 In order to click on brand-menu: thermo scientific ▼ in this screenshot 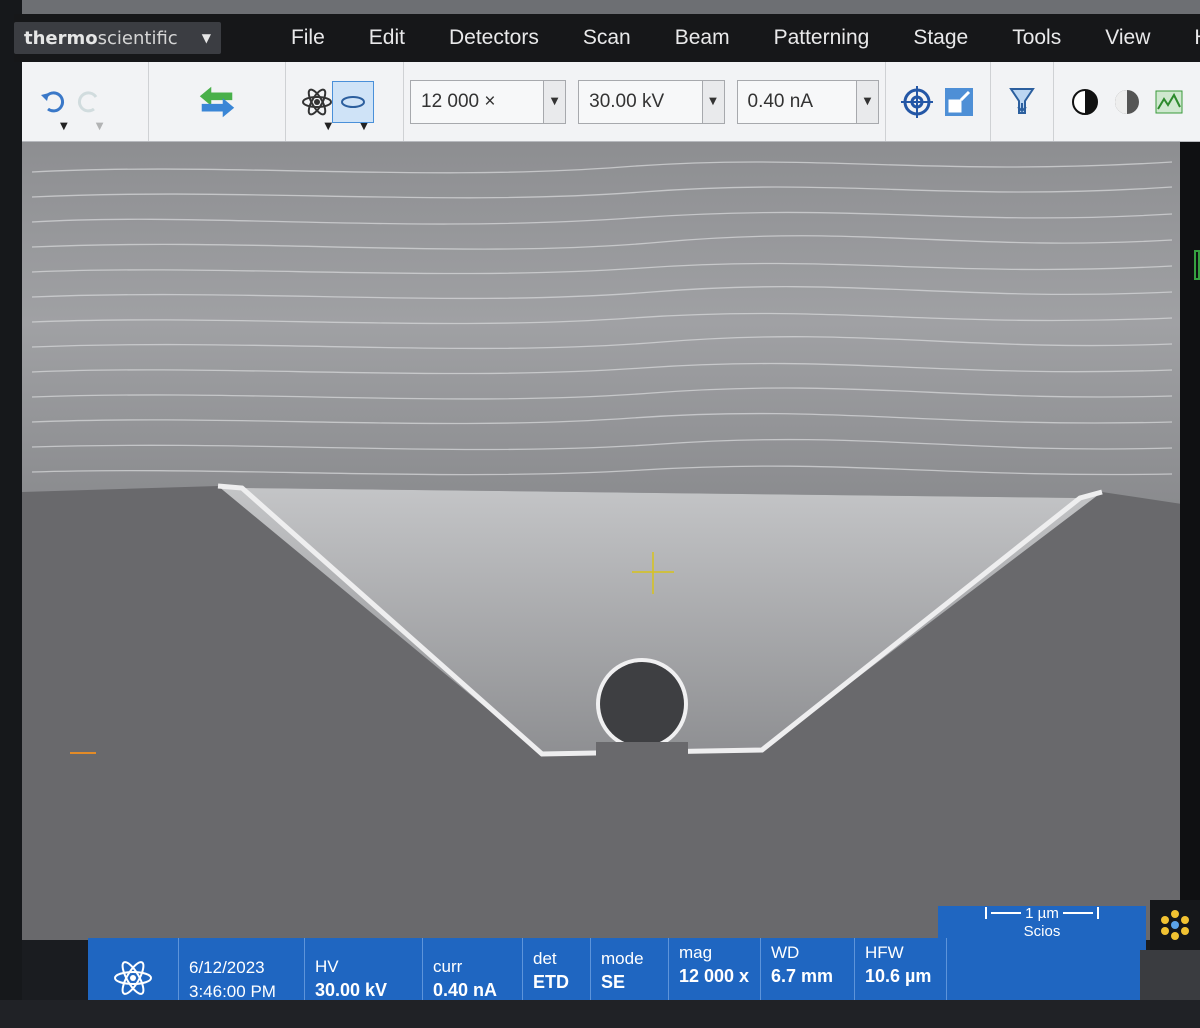, I will do `click(117, 38)`.